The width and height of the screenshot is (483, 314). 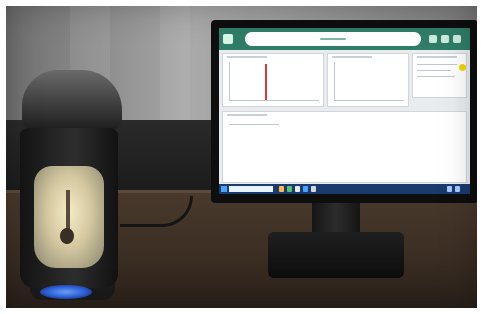 I want to click on plot-trace, so click(x=266, y=82).